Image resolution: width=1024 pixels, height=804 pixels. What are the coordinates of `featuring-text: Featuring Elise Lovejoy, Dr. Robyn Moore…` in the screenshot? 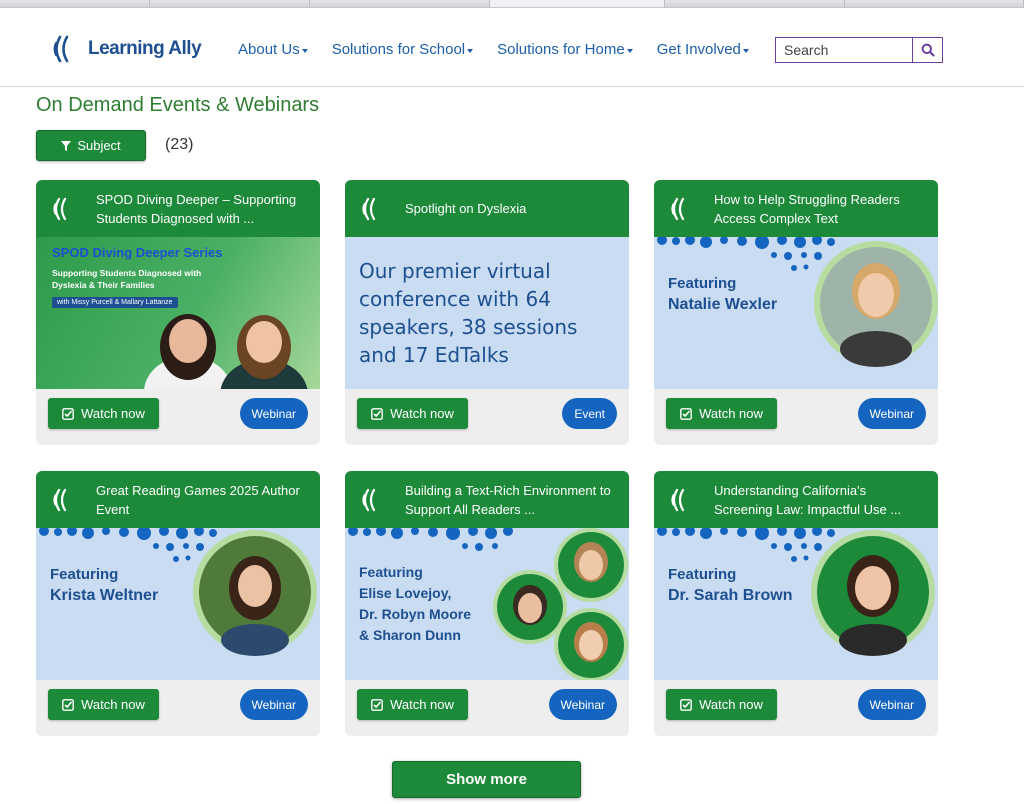 It's located at (415, 604).